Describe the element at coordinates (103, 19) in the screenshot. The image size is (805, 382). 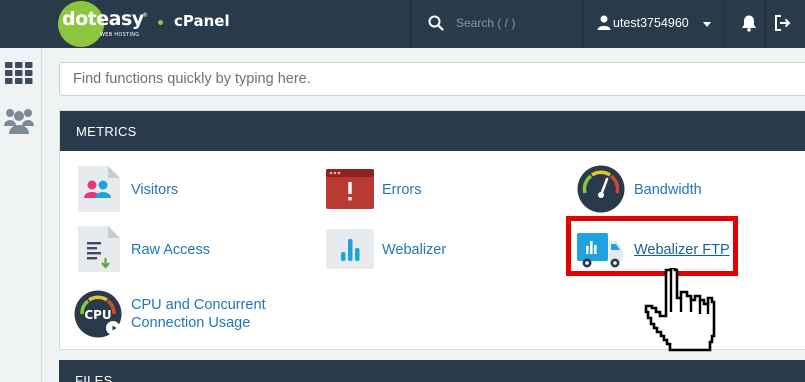
I see `logo-wordmark: doteasy` at that location.